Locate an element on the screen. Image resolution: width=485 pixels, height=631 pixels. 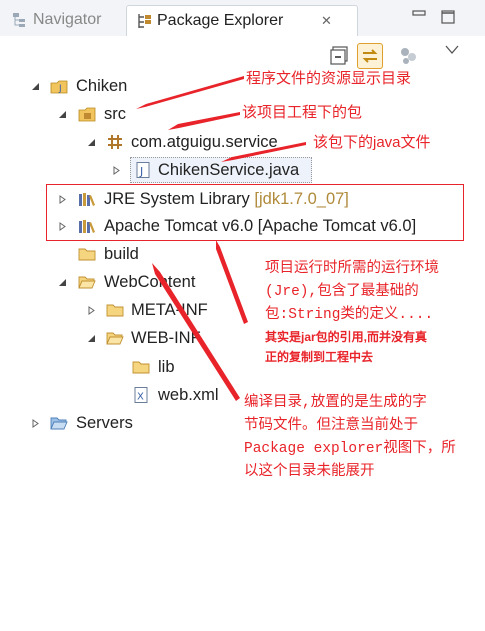
tree-item-lib: lib is located at coordinates (100, 367).